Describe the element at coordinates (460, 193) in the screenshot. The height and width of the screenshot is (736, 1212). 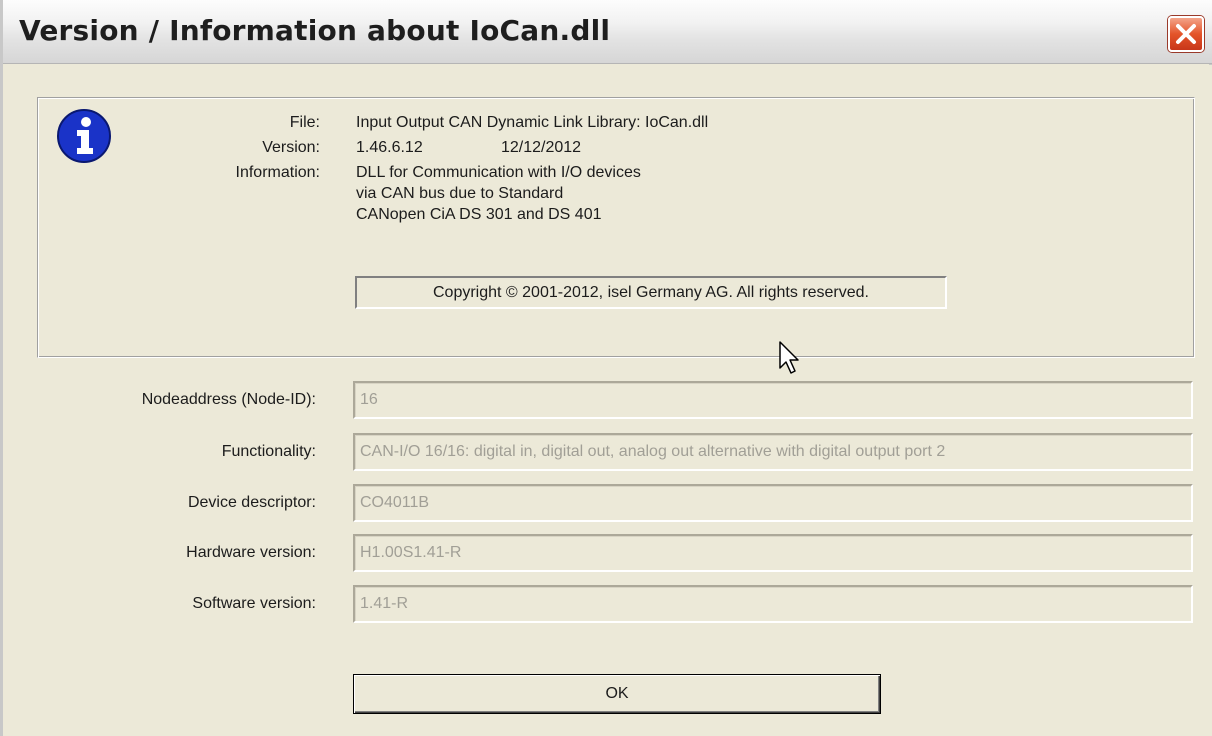
I see `information-line-2: via CAN bus due to Standard` at that location.